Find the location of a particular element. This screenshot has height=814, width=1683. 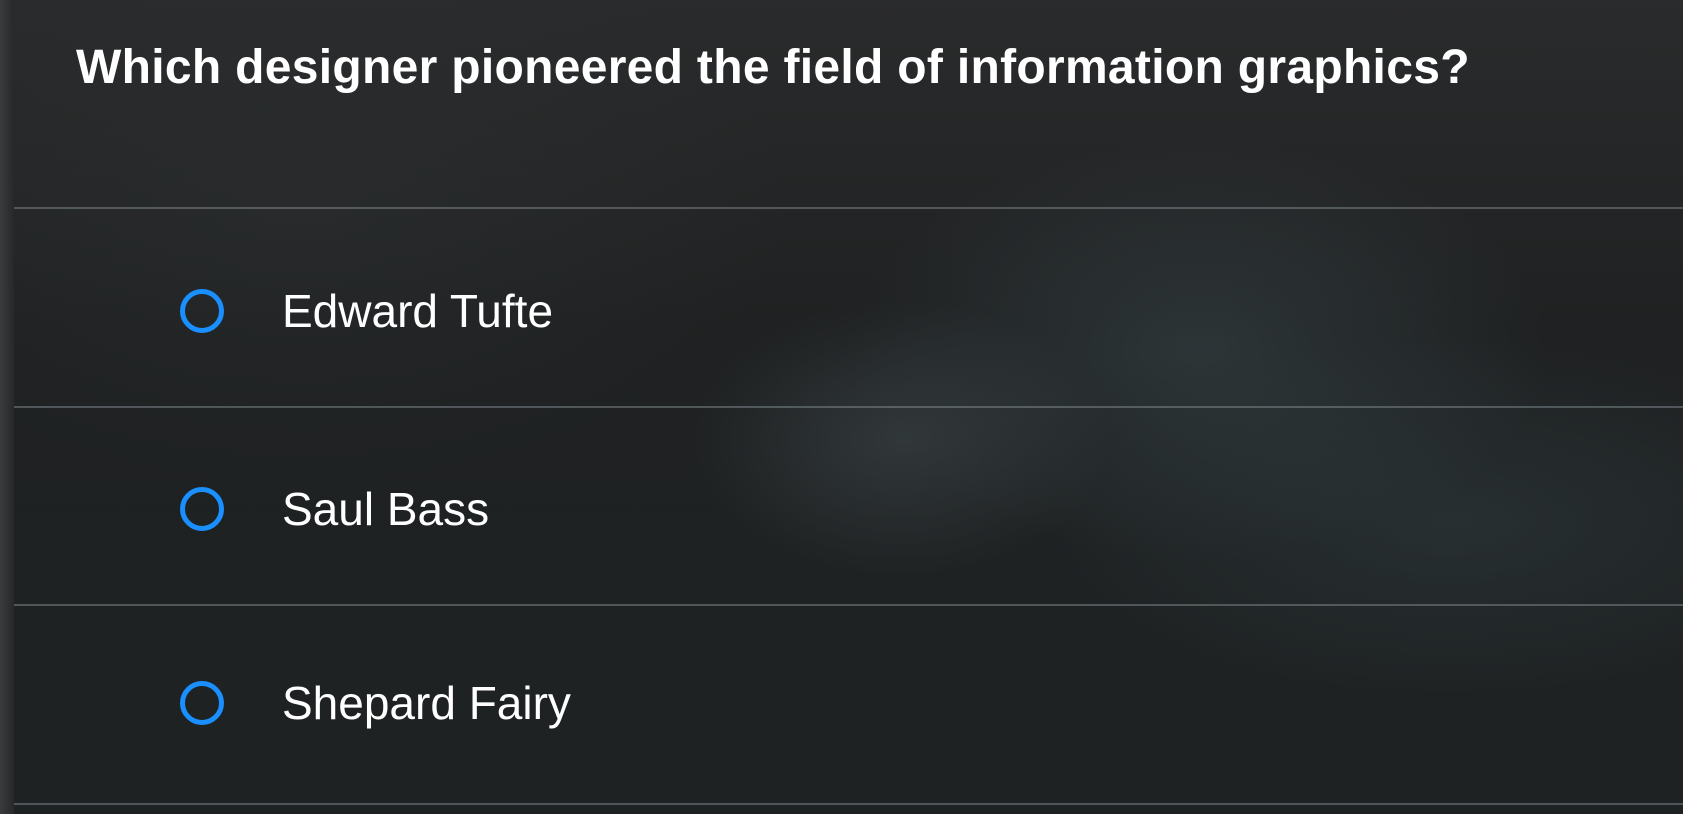

option-label: Saul Bass is located at coordinates (386, 509).